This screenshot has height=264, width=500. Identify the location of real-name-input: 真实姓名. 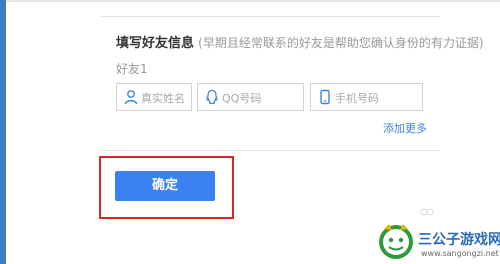
(154, 97).